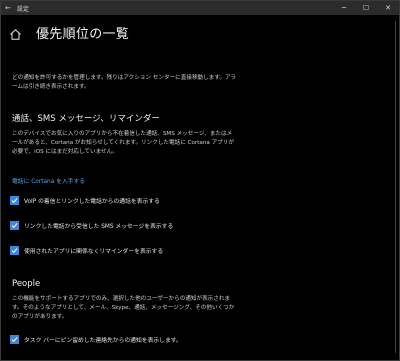 The width and height of the screenshot is (400, 361). I want to click on home-icon, so click(15, 33).